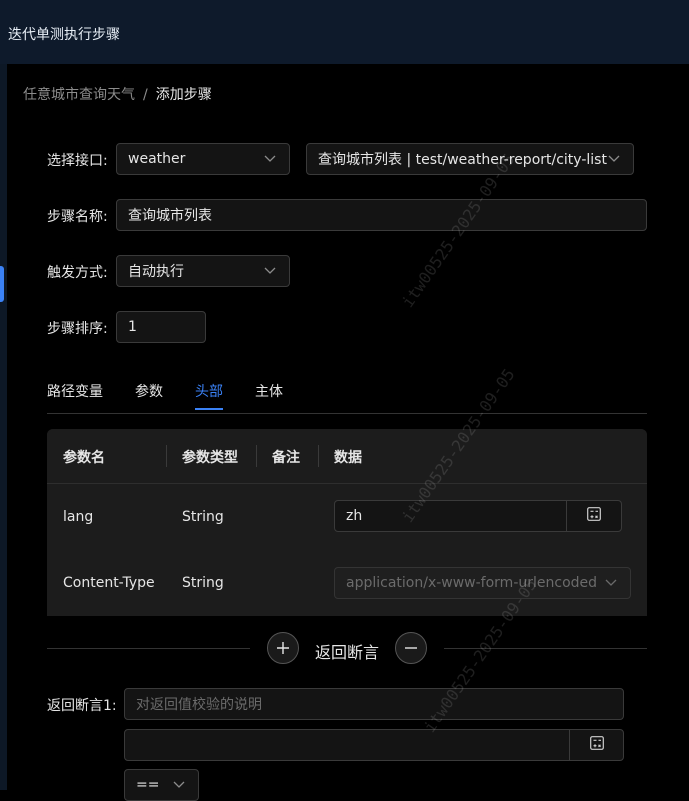 The width and height of the screenshot is (689, 801). I want to click on trigger-label: 触发方式:, so click(77, 273).